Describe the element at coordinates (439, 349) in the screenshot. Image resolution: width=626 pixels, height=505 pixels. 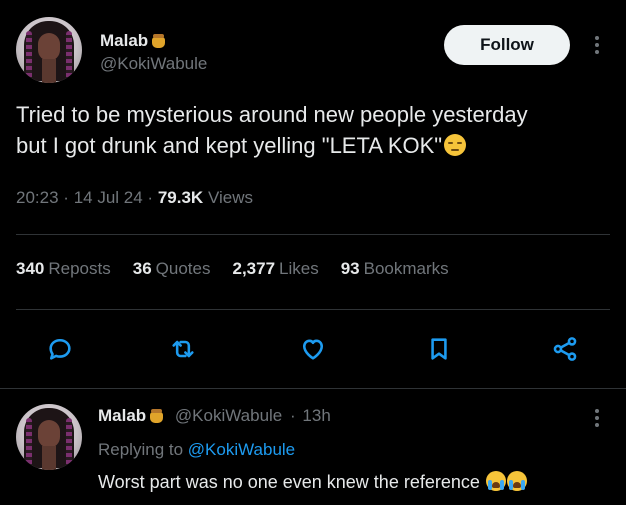
I see `bookmark-icon` at that location.